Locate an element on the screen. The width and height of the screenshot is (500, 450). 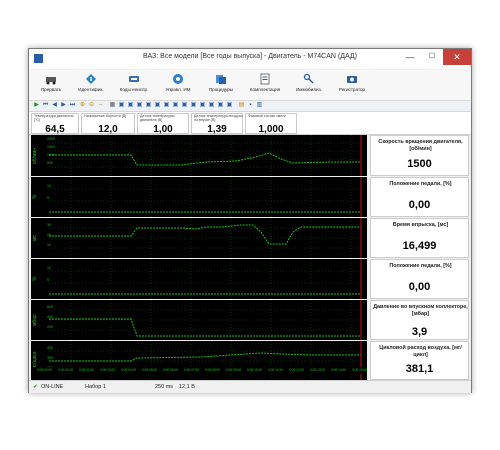
grid-icon: ▦ is located at coordinates (112, 105).